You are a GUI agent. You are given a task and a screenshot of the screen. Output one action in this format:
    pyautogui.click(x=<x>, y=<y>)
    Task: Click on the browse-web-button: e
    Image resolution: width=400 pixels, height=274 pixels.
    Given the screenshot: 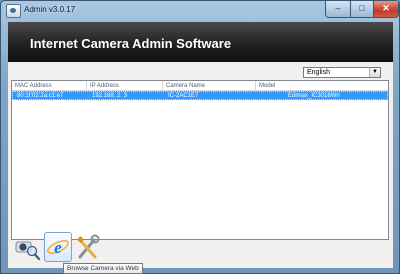 What is the action you would take?
    pyautogui.click(x=58, y=247)
    